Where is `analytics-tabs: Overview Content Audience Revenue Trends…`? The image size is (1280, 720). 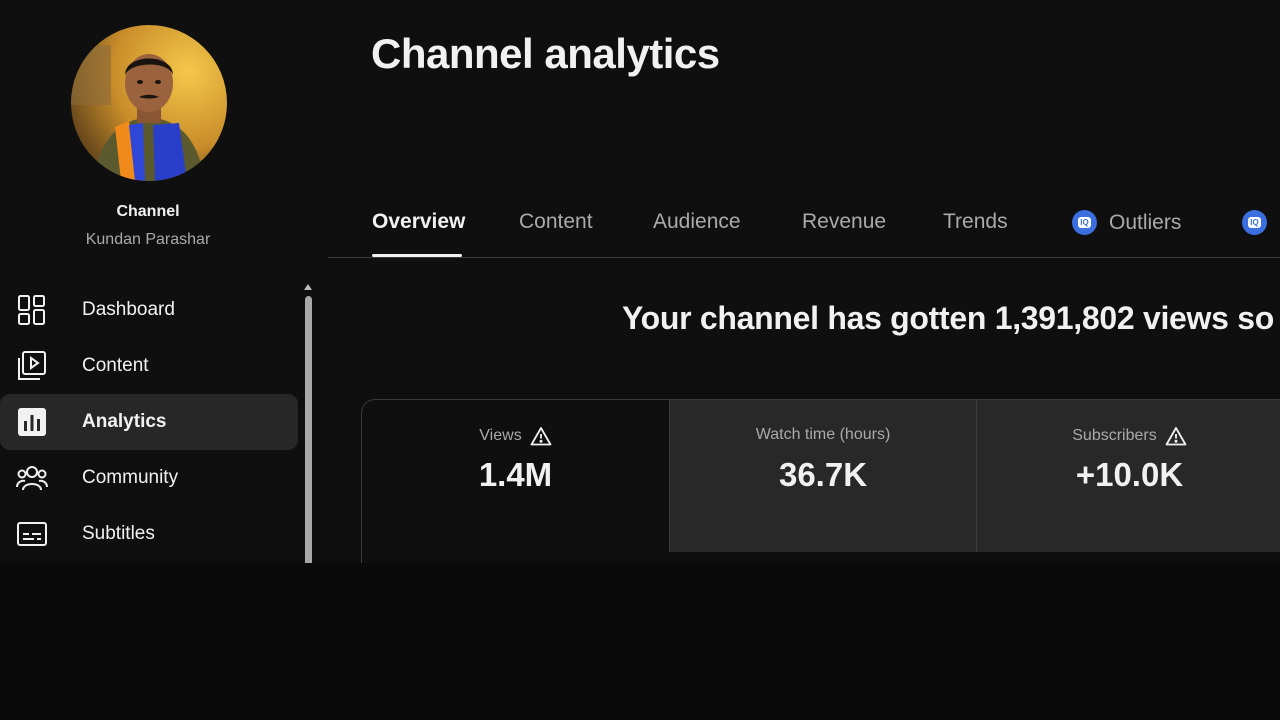 analytics-tabs: Overview Content Audience Revenue Trends… is located at coordinates (804, 229).